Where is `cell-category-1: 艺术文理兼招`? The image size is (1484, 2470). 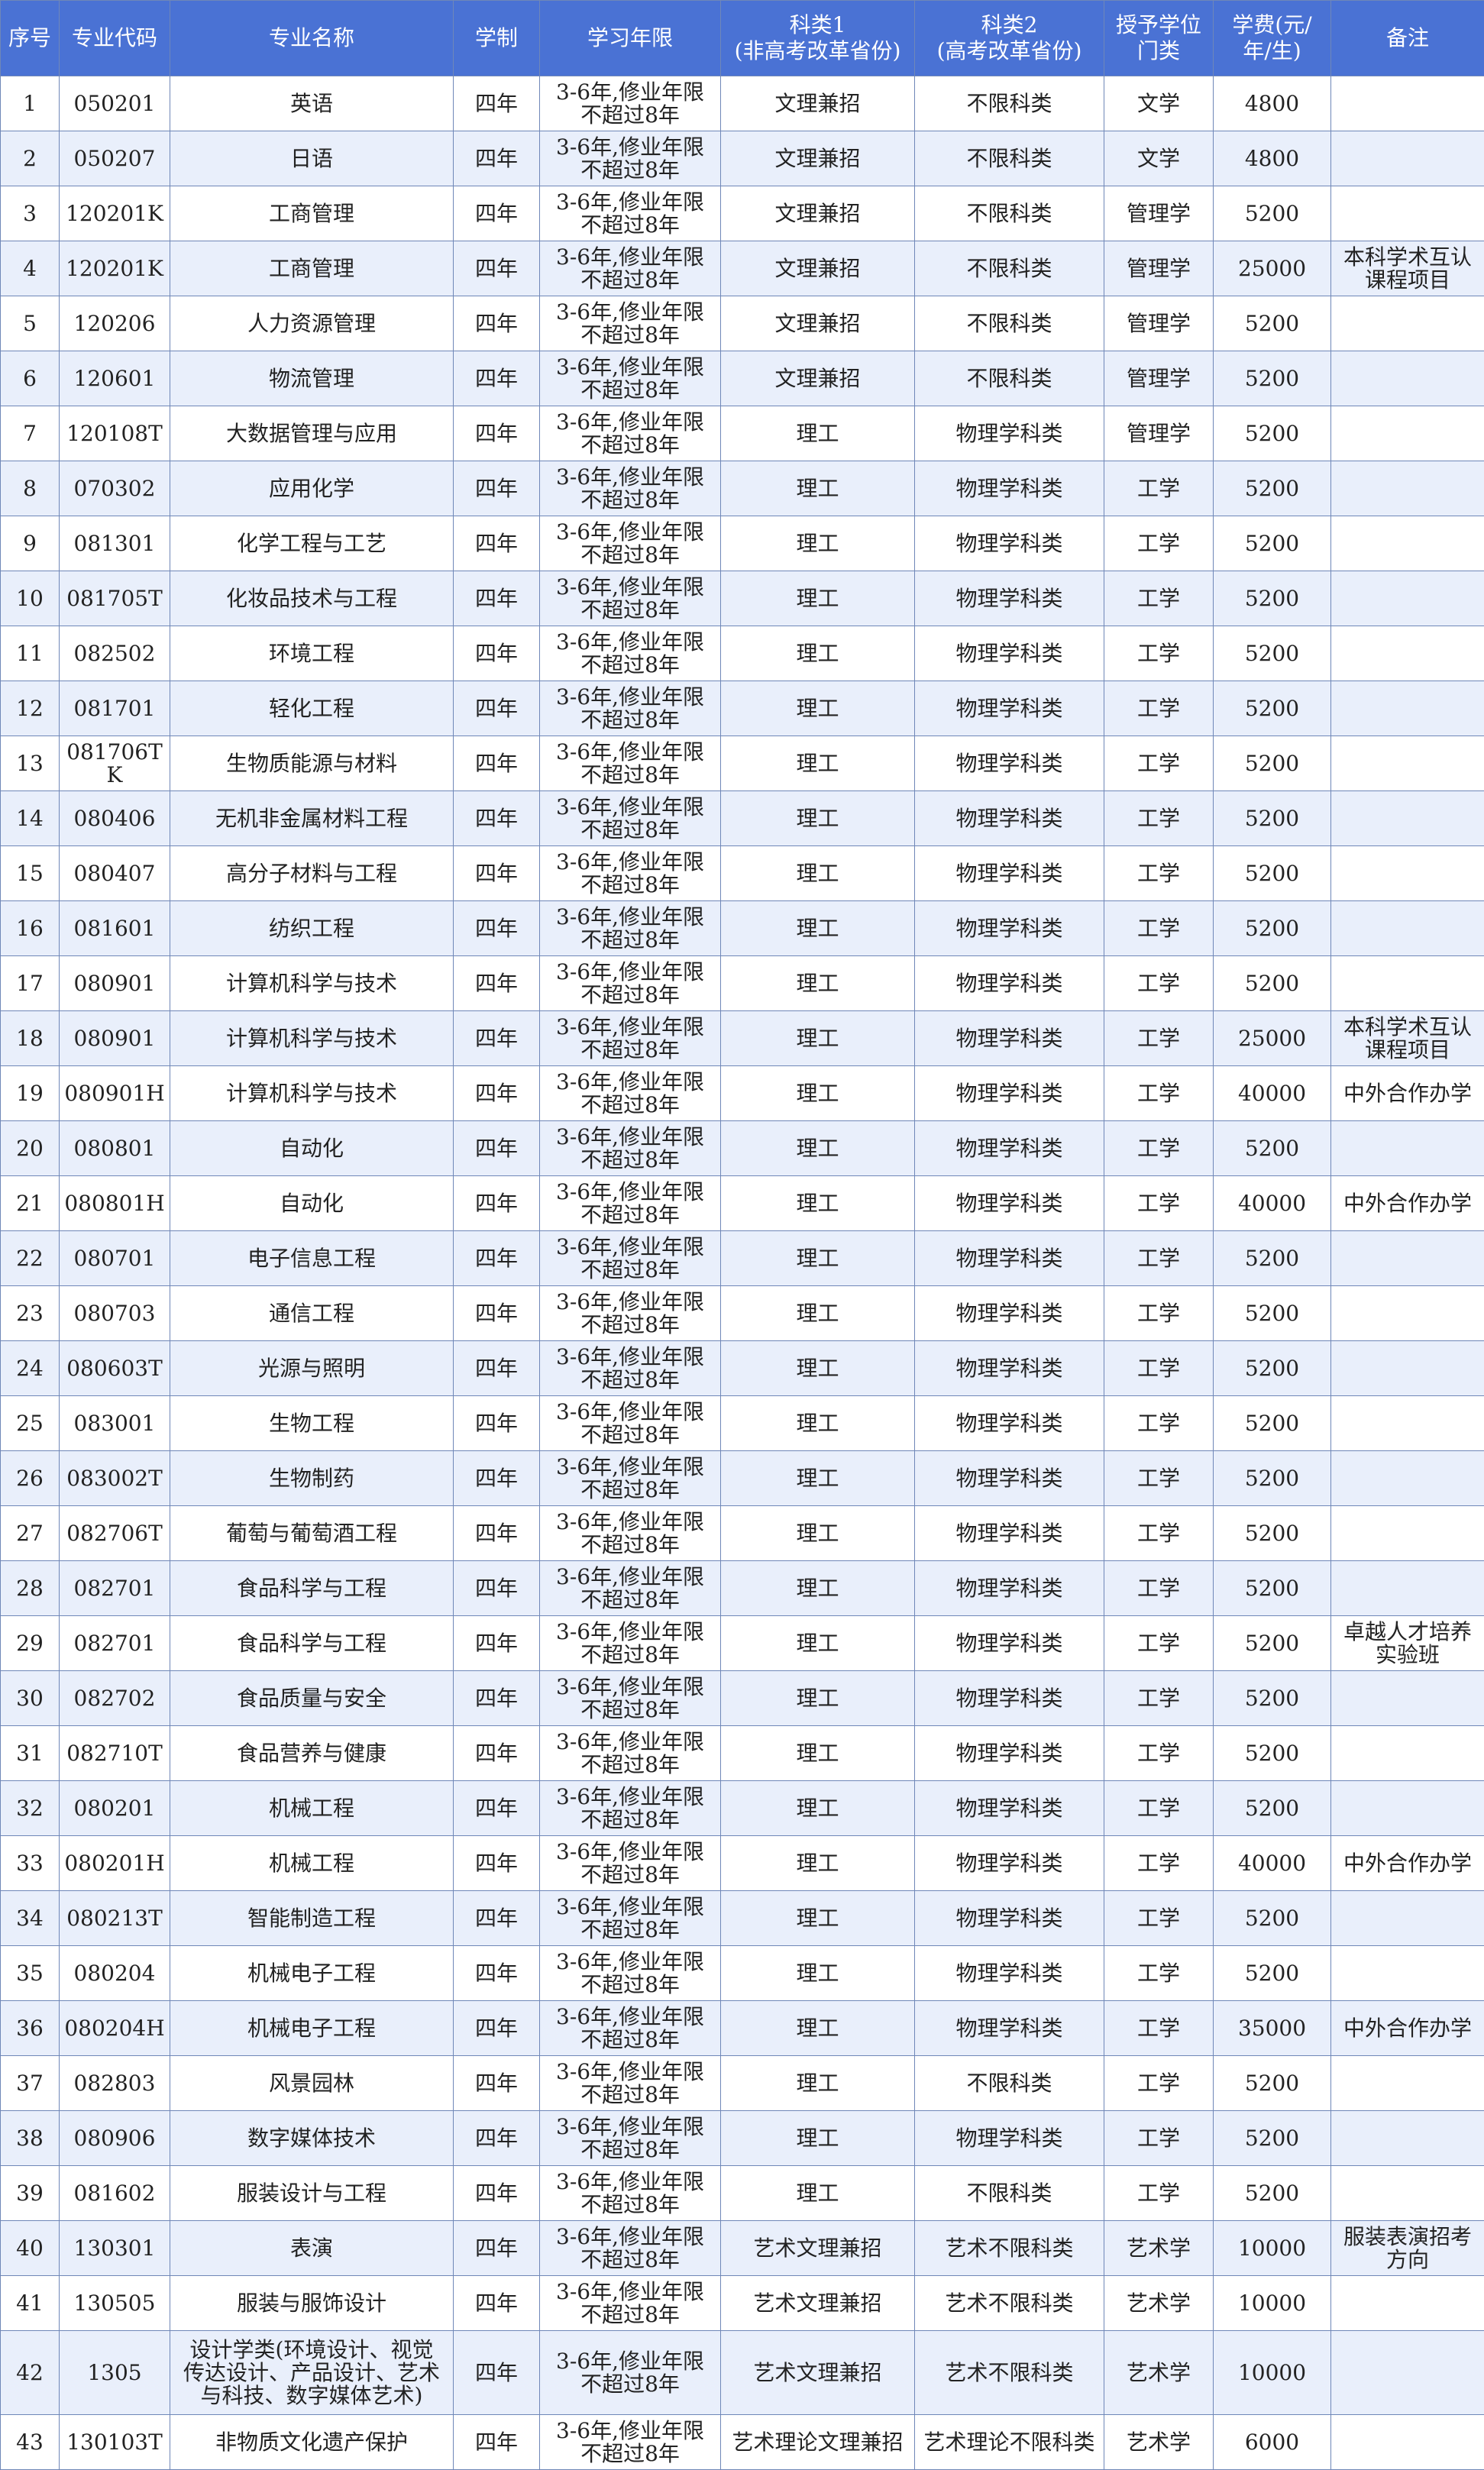
cell-category-1: 艺术文理兼招 is located at coordinates (817, 2372).